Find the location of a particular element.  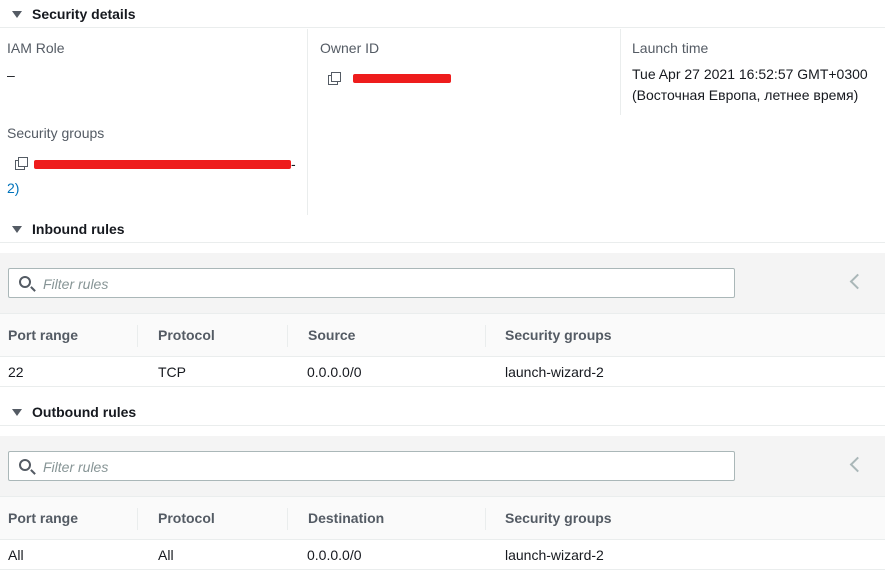

iam-role-label: IAM Role is located at coordinates (36, 48).